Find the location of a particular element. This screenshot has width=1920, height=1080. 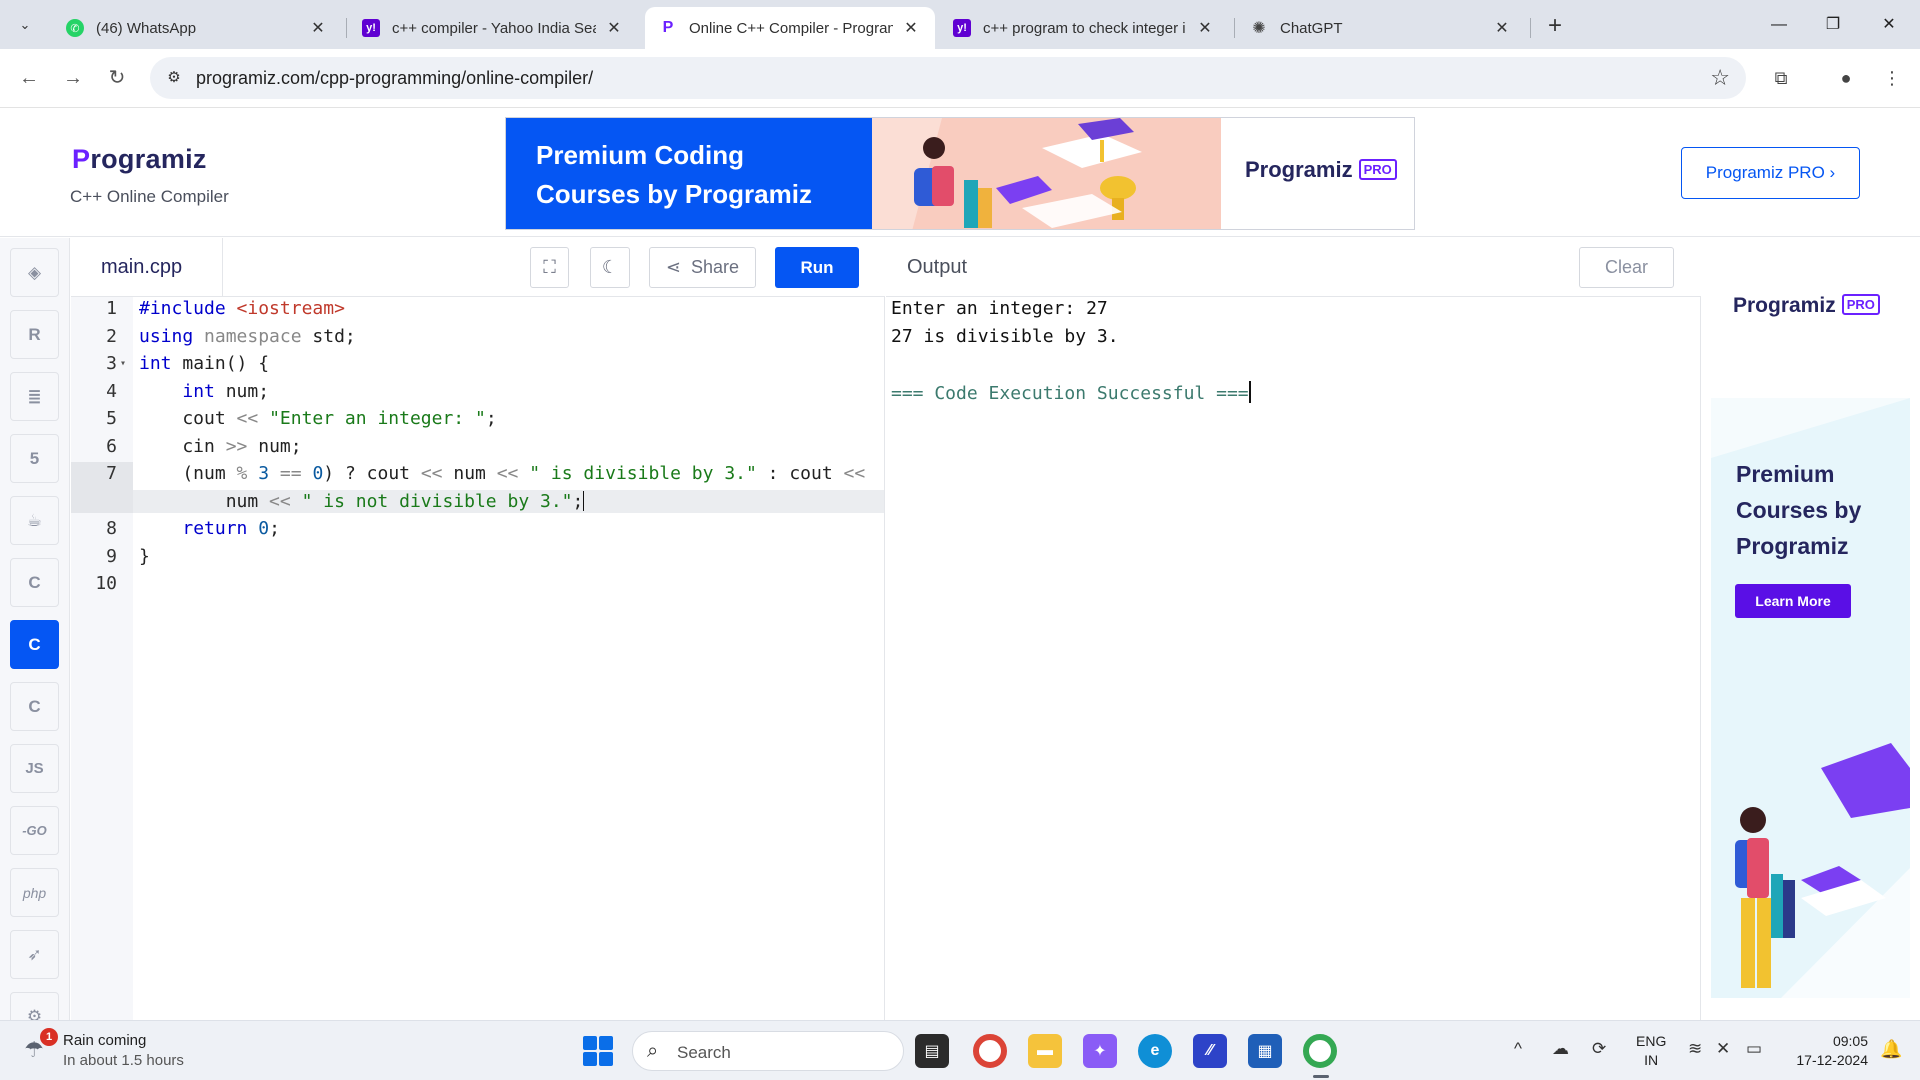

clock-time: 09:05 is located at coordinates (1850, 1041).